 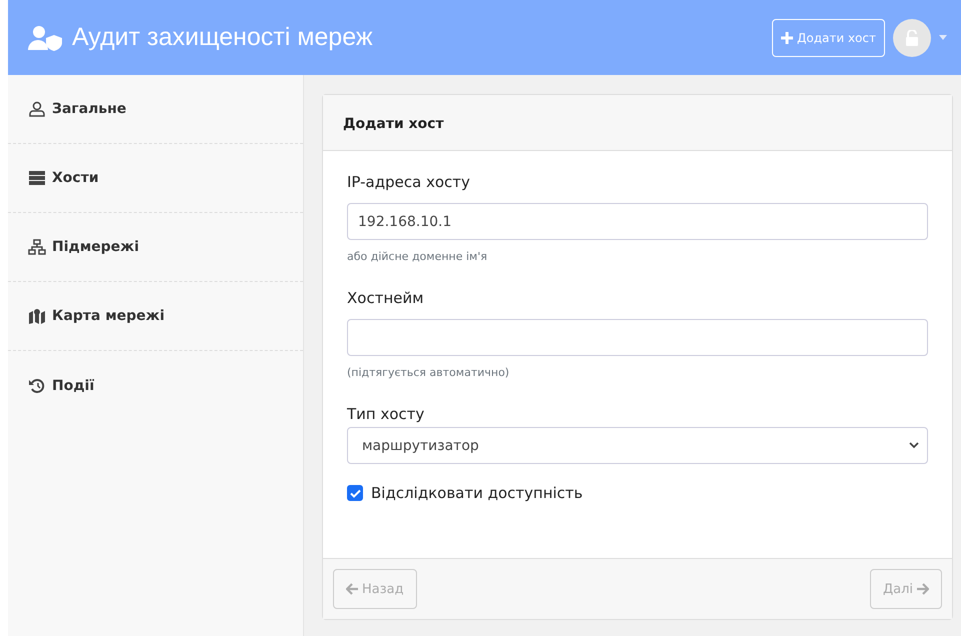 I want to click on field-label: IP-адреса хосту, so click(x=409, y=182).